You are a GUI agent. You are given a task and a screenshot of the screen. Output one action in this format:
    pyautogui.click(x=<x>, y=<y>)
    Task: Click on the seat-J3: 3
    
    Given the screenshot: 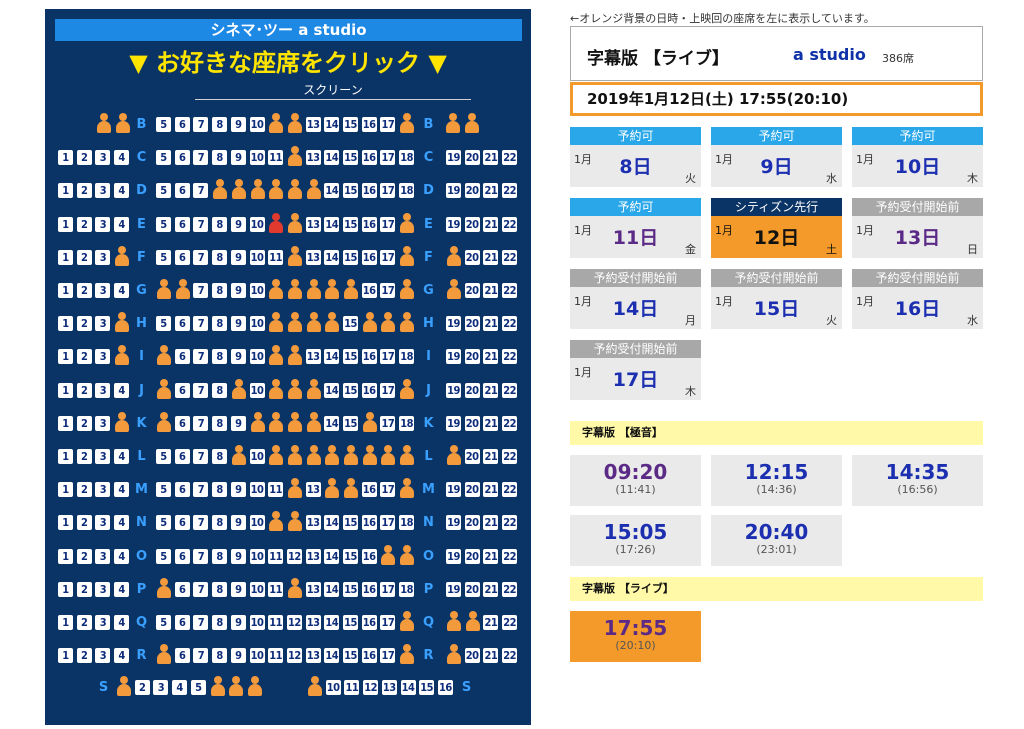 What is the action you would take?
    pyautogui.click(x=103, y=390)
    